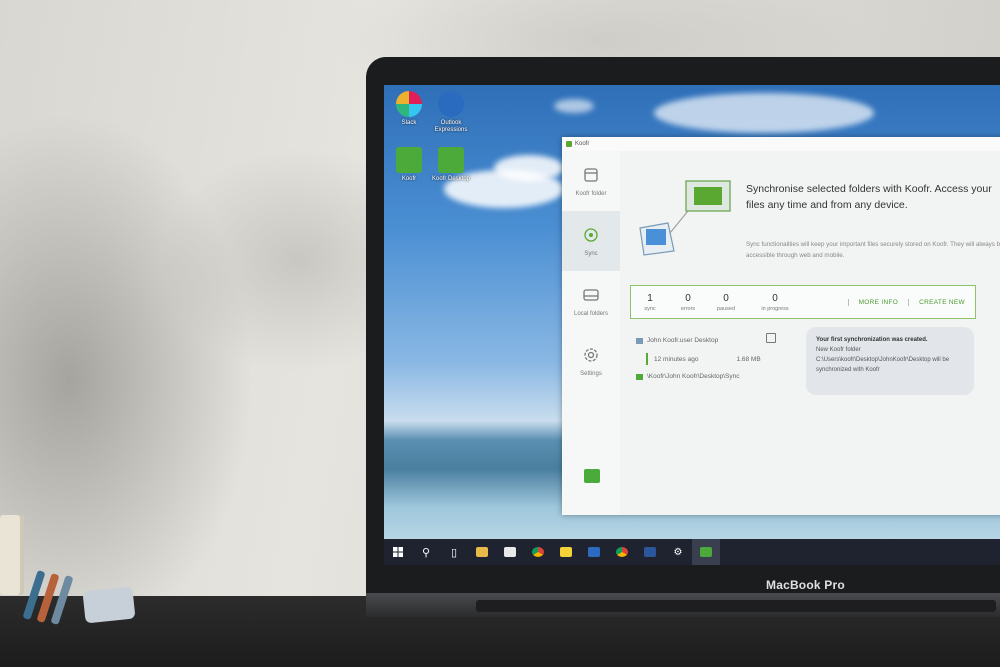  Describe the element at coordinates (685, 218) in the screenshot. I see `sync-illustration` at that location.